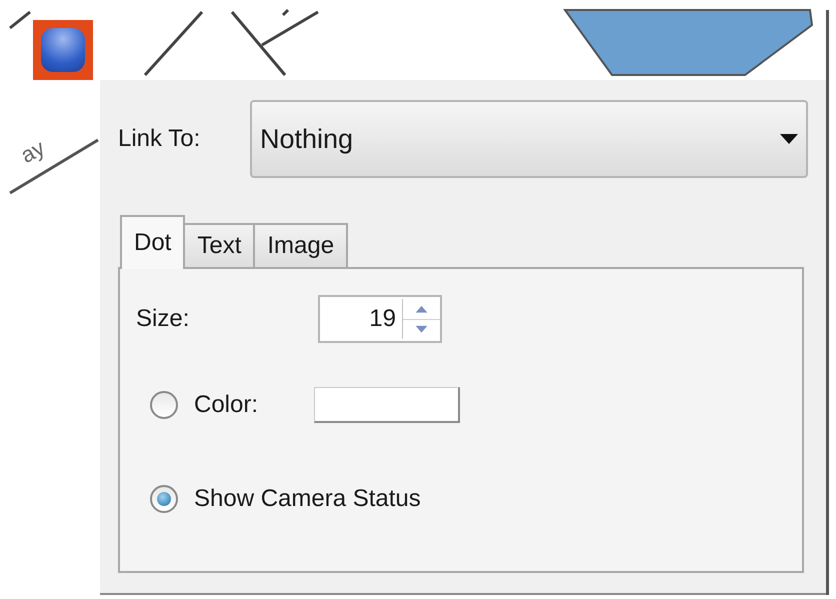 This screenshot has width=836, height=599. Describe the element at coordinates (307, 499) in the screenshot. I see `option-label: Show Camera Status` at that location.